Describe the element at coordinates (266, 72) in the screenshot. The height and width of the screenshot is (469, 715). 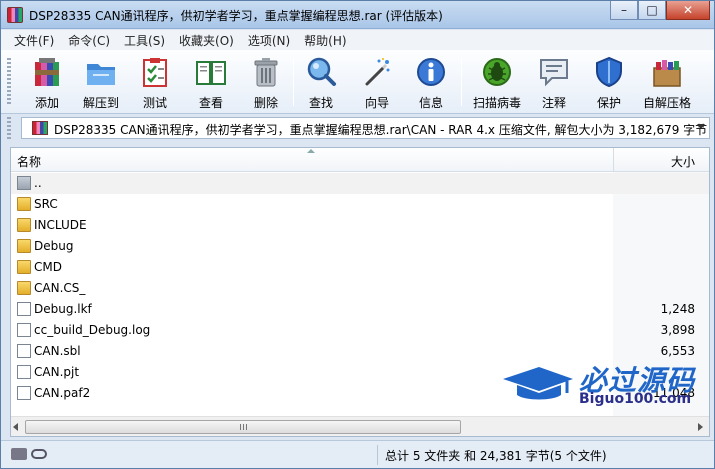
I see `trash-icon` at that location.